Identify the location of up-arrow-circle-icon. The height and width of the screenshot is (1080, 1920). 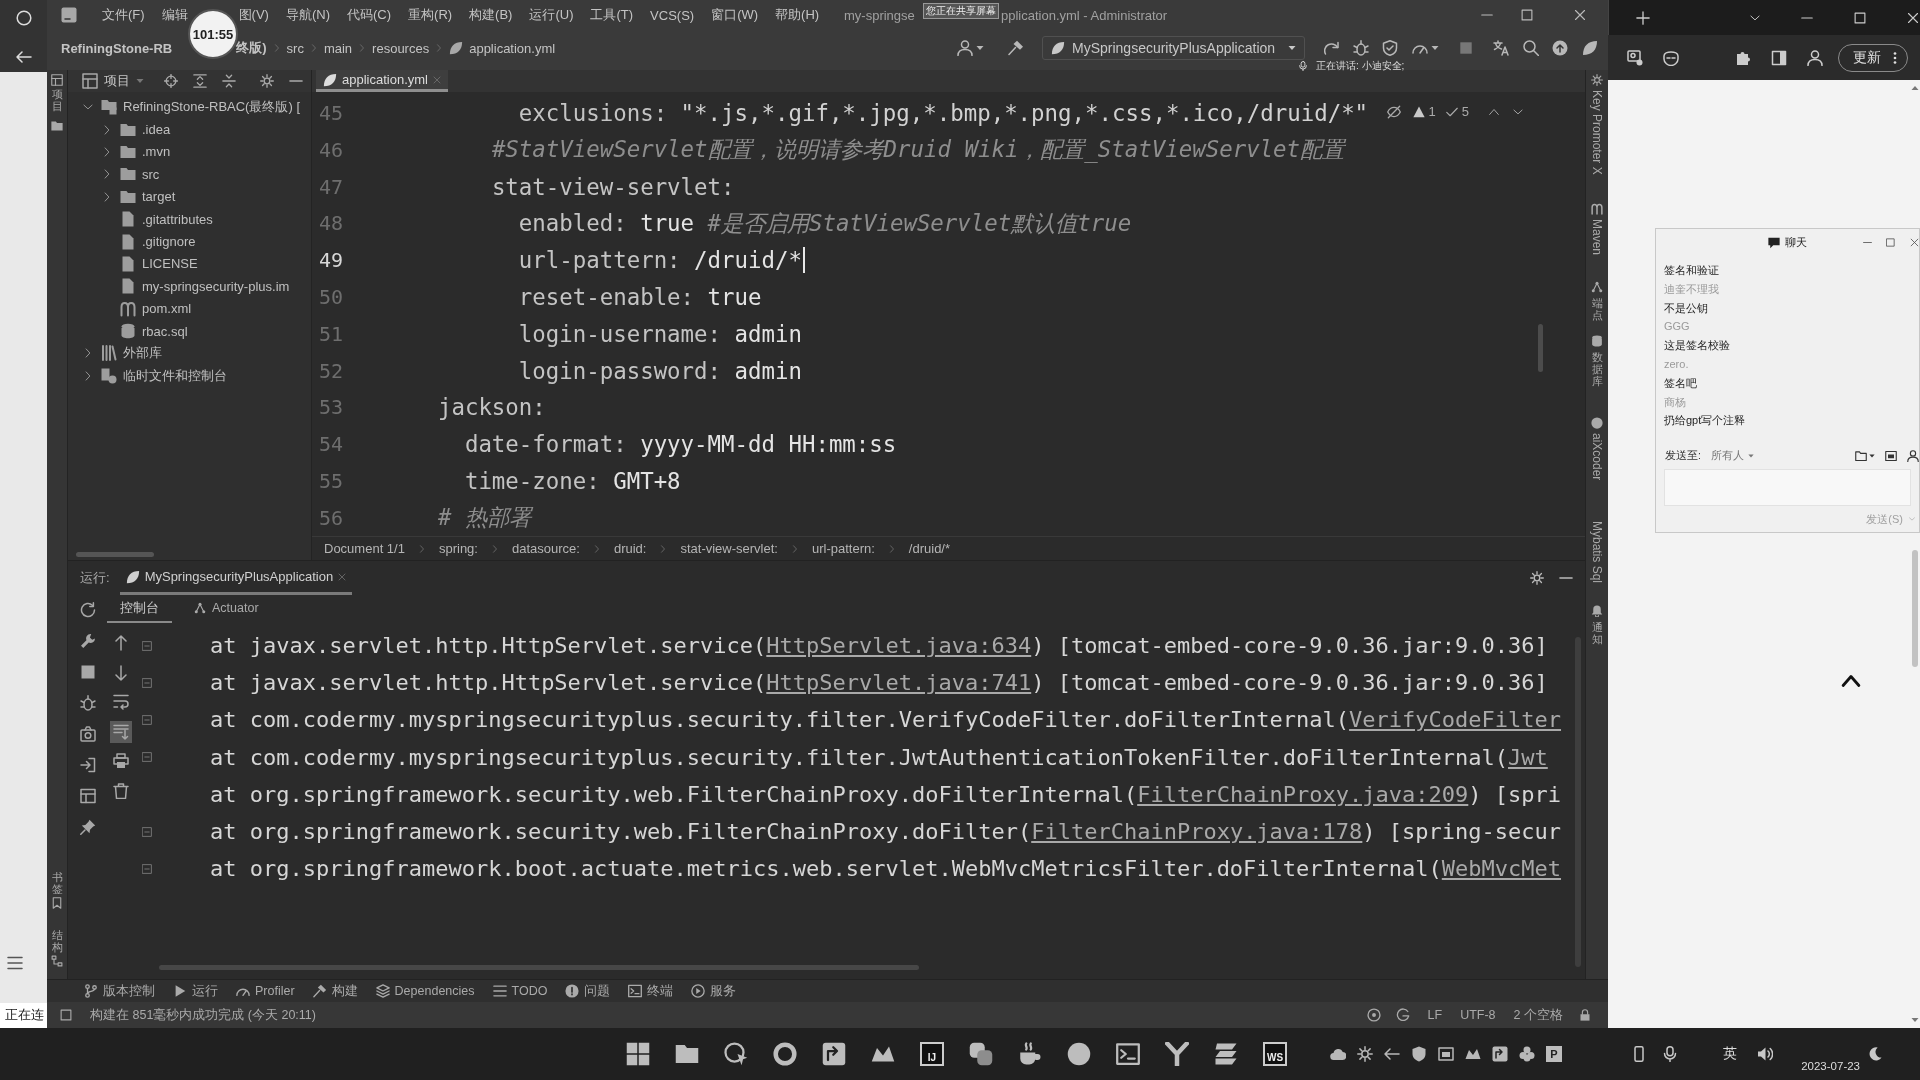
(1560, 48).